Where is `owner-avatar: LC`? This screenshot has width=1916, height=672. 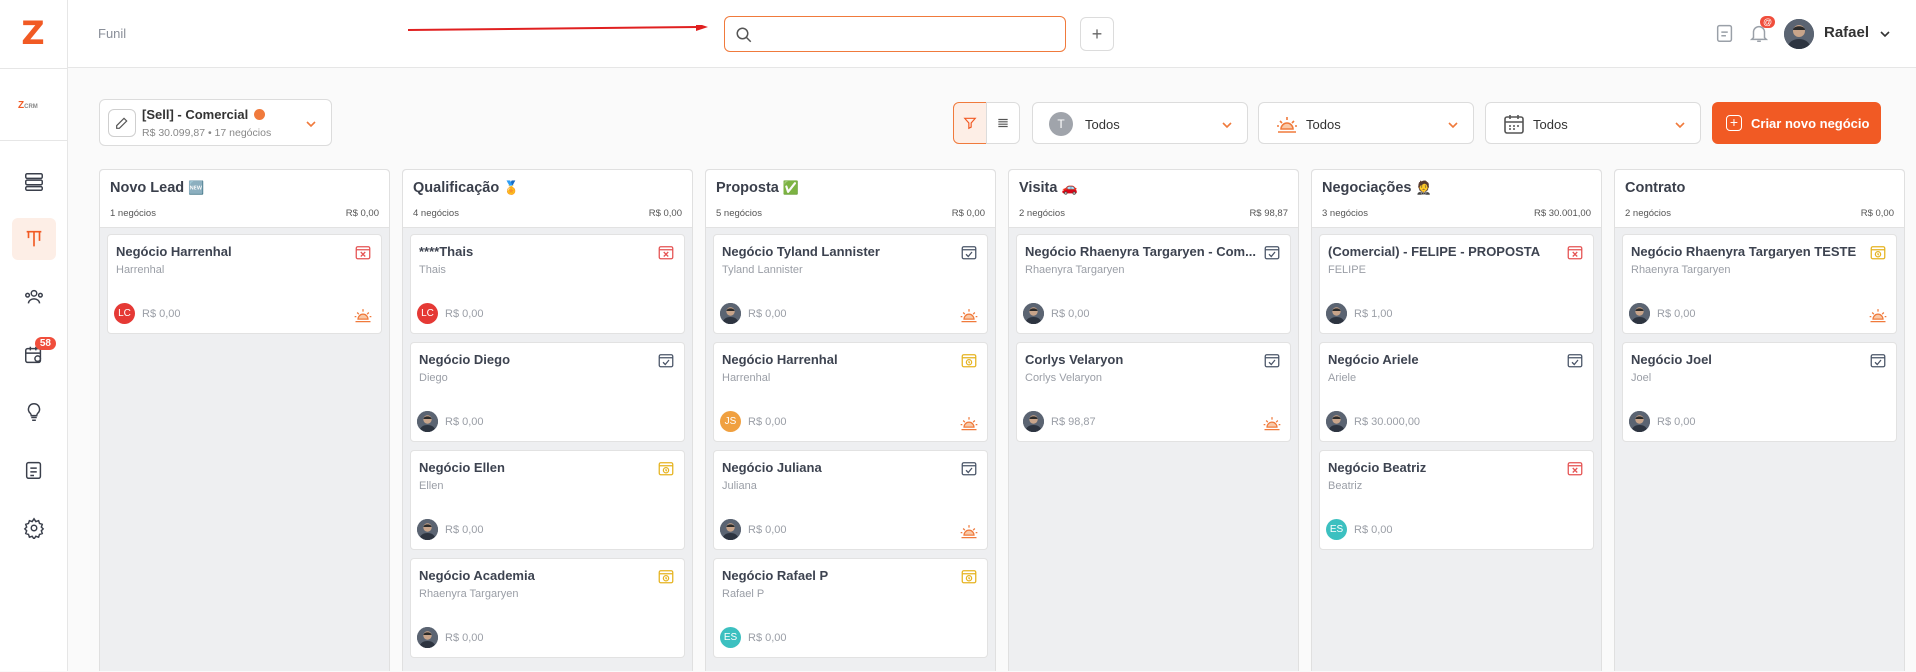 owner-avatar: LC is located at coordinates (124, 313).